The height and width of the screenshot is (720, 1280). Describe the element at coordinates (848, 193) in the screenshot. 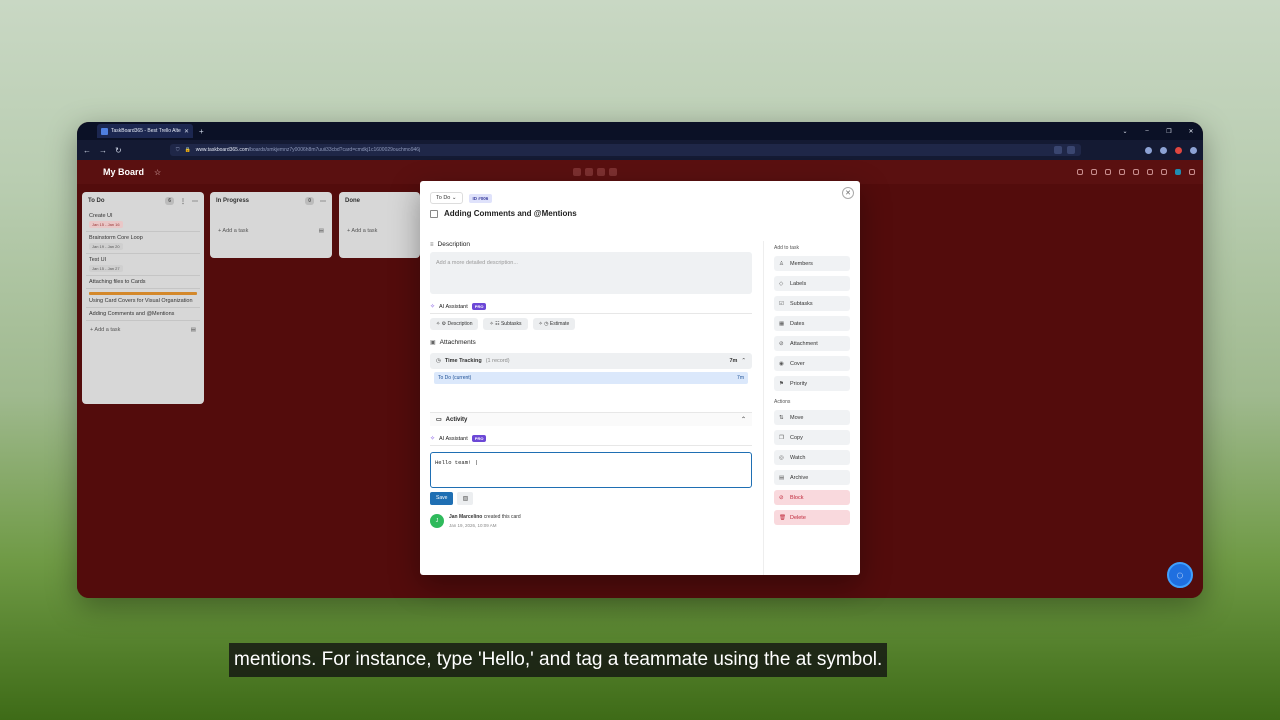

I see `close-icon: ✕` at that location.